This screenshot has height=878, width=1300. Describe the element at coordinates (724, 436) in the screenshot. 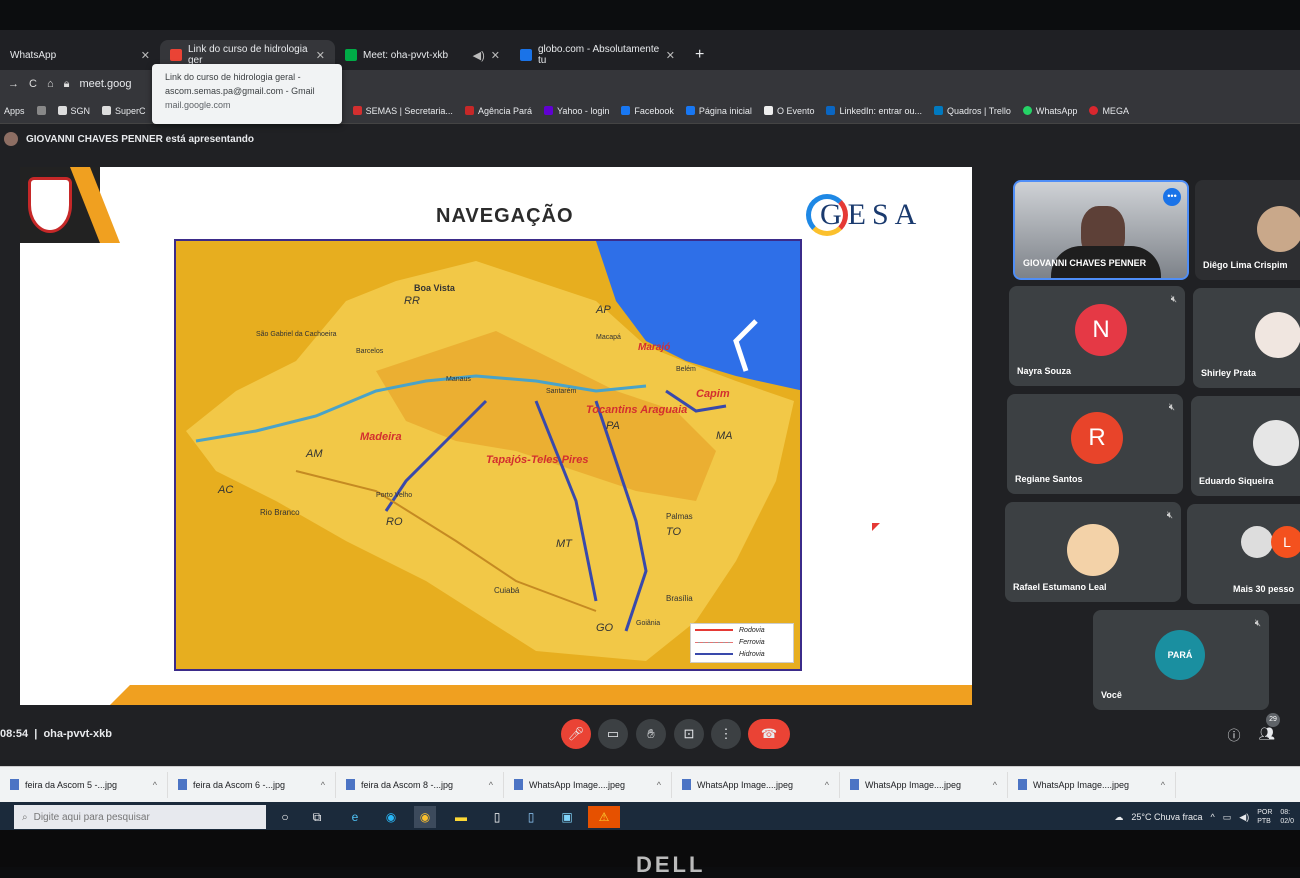

I see `map-label: MA` at that location.